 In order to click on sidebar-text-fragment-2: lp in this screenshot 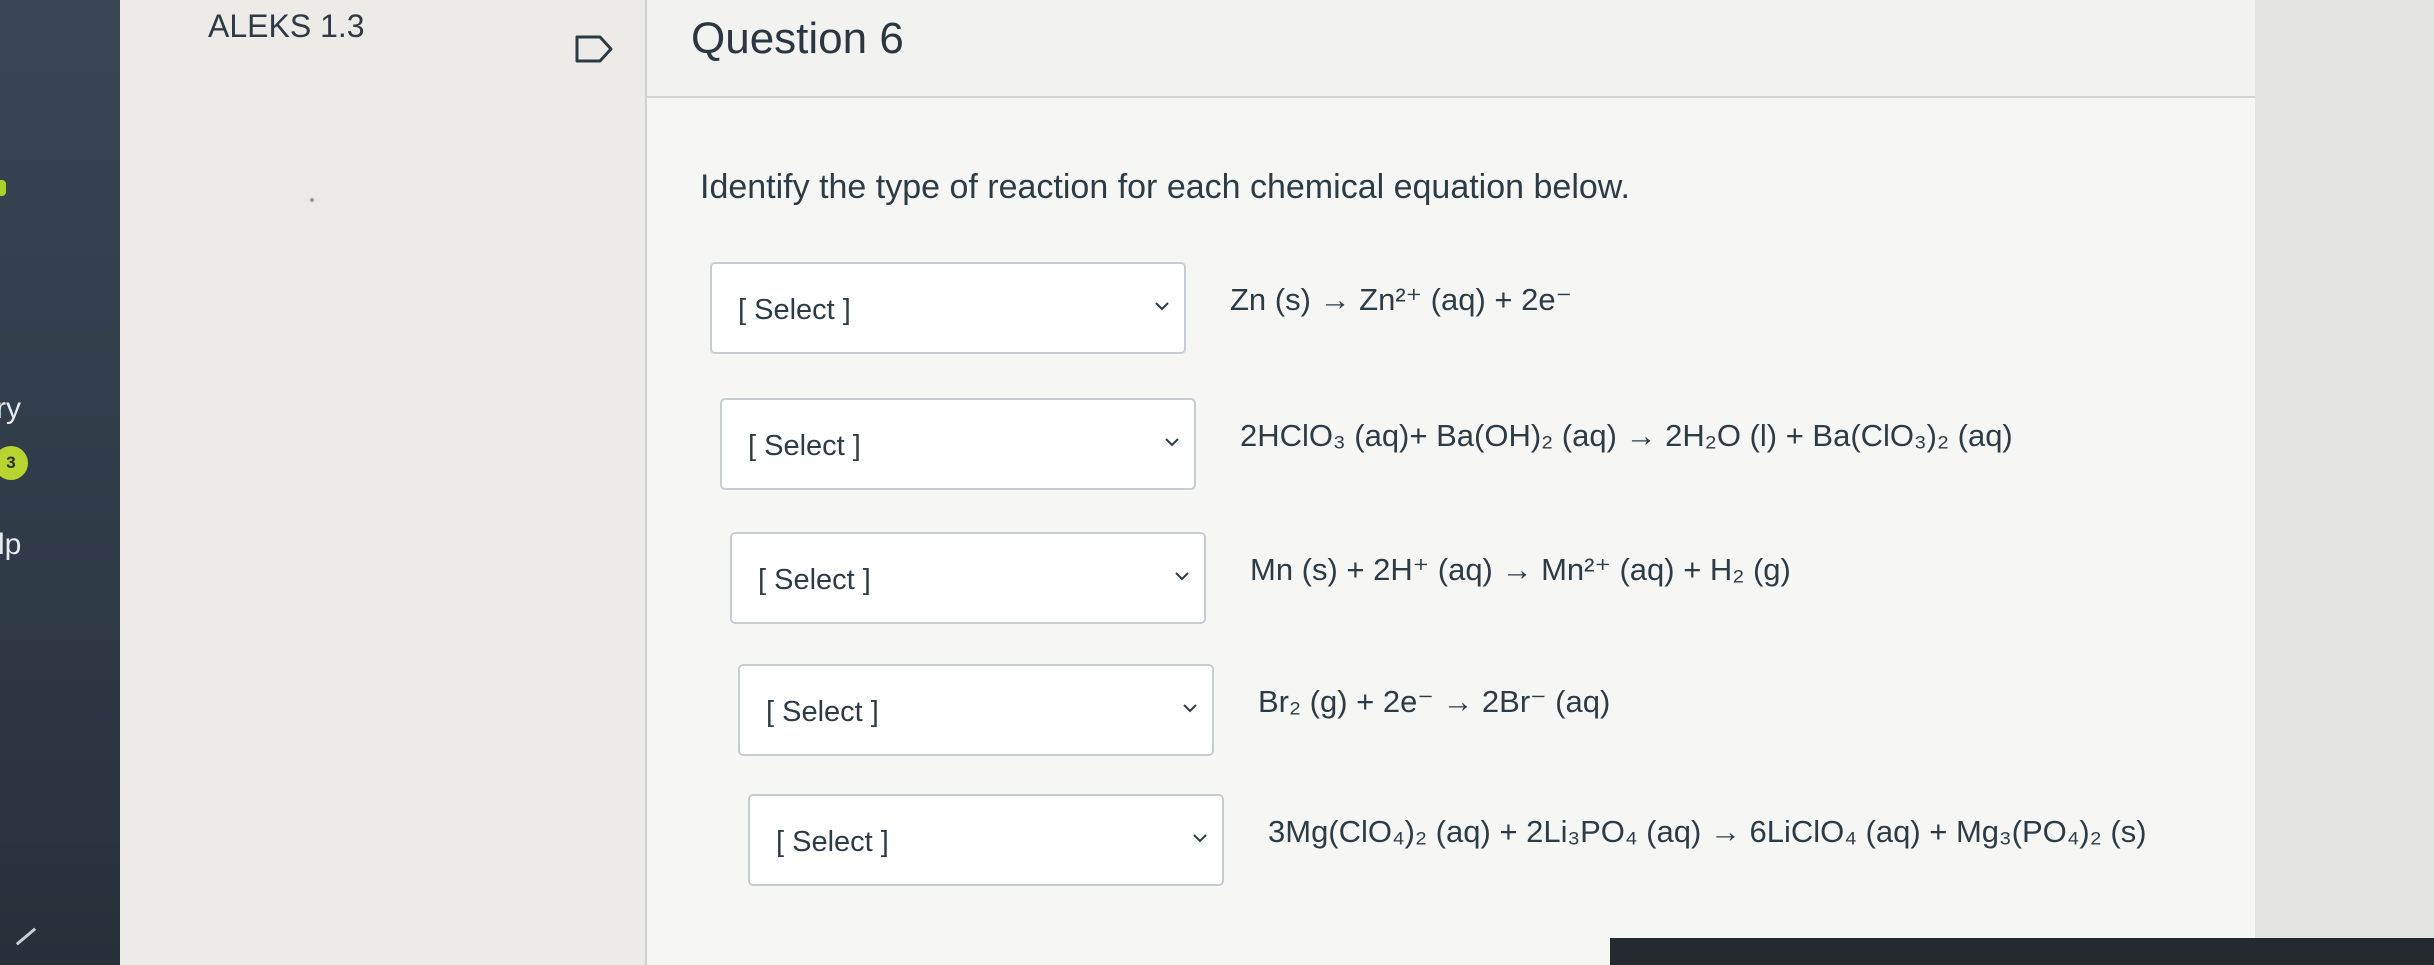, I will do `click(10, 545)`.